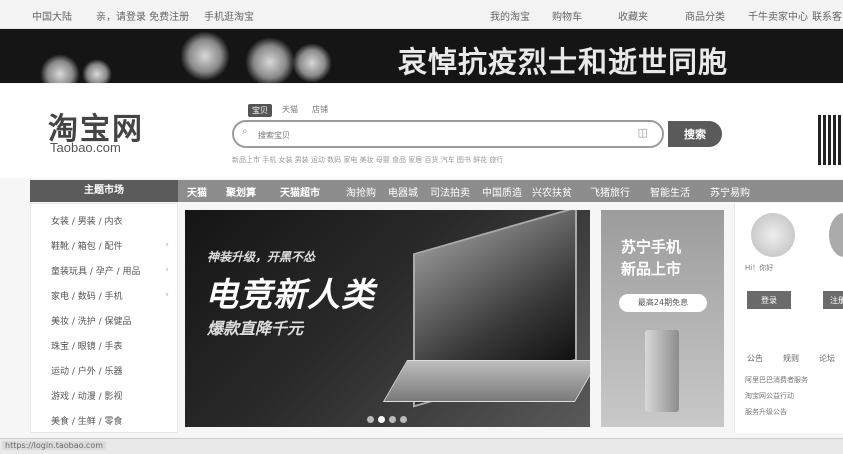 Image resolution: width=843 pixels, height=454 pixels. I want to click on welcome-text: Hi！你好, so click(759, 268).